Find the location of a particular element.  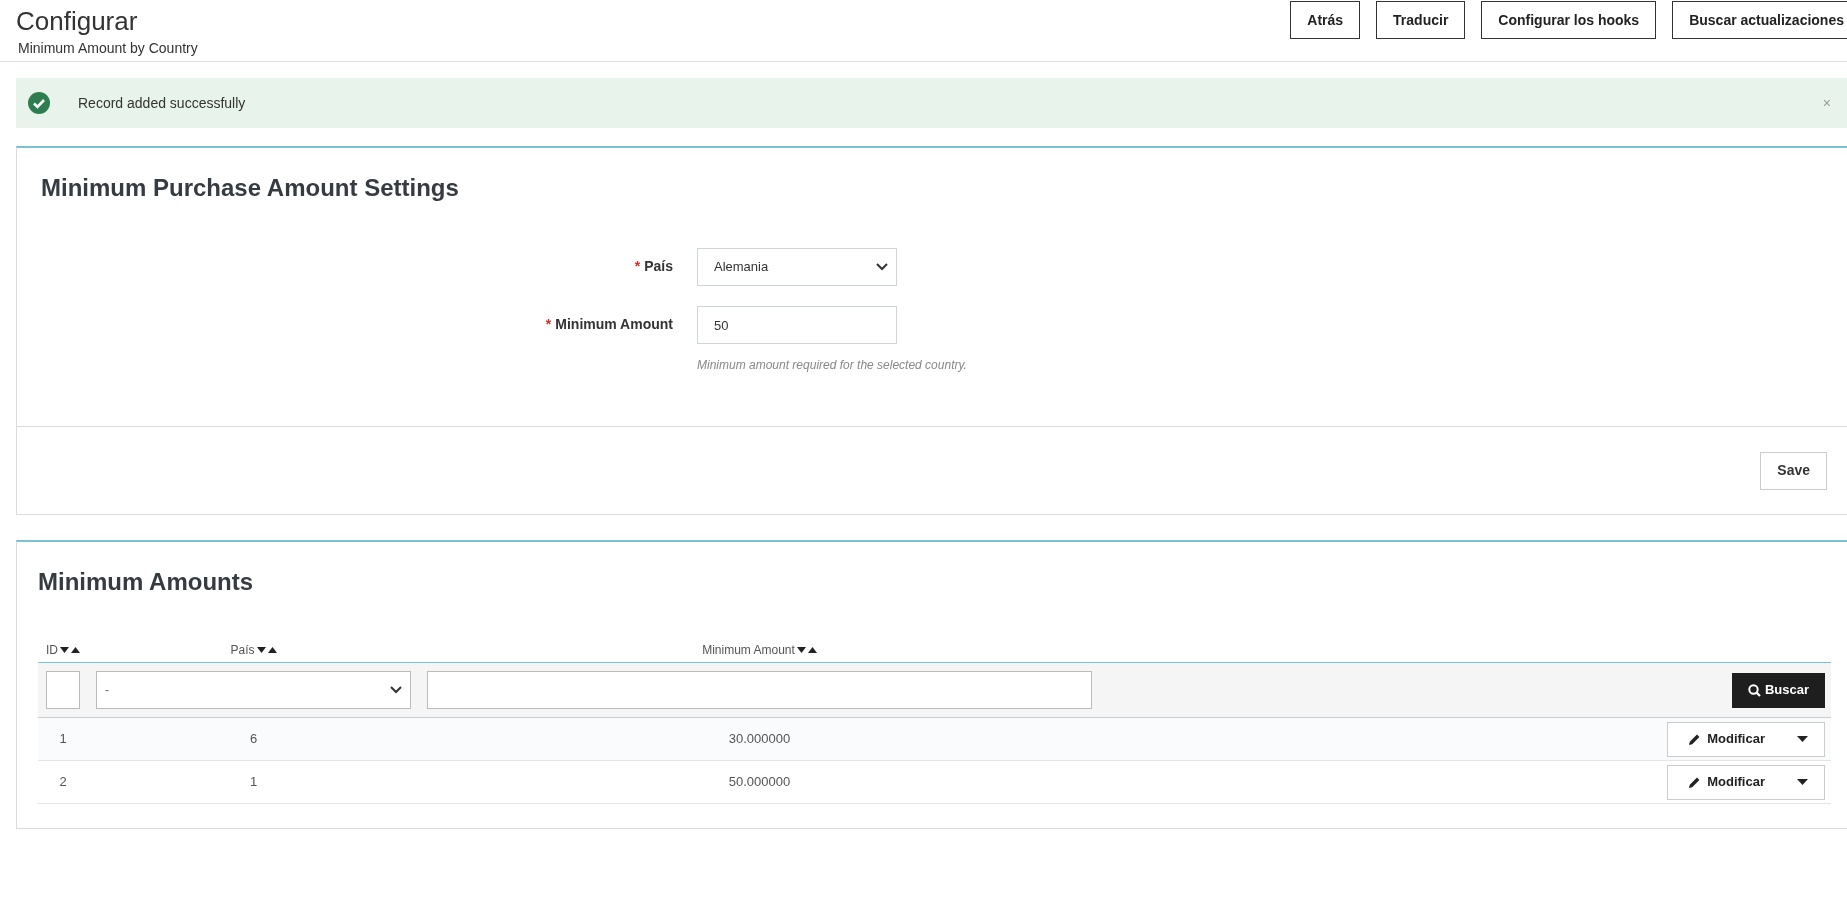

search-icon is located at coordinates (1754, 690).